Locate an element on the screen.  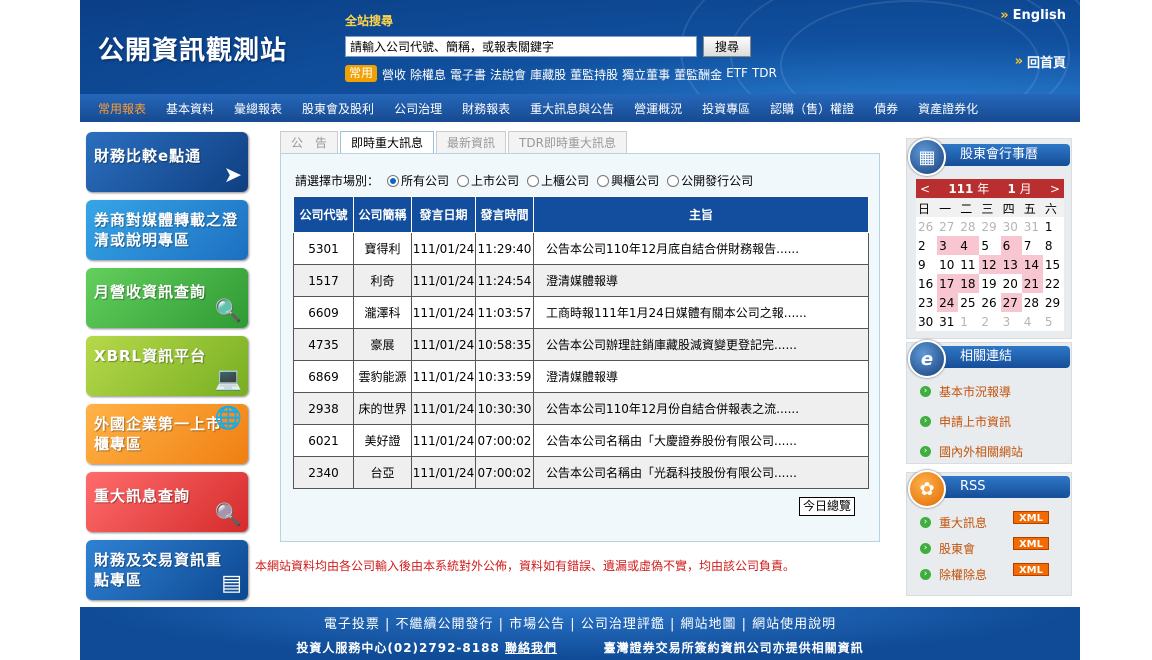
banner-material-info-query: 重大訊息查詢 🔍 is located at coordinates (167, 502).